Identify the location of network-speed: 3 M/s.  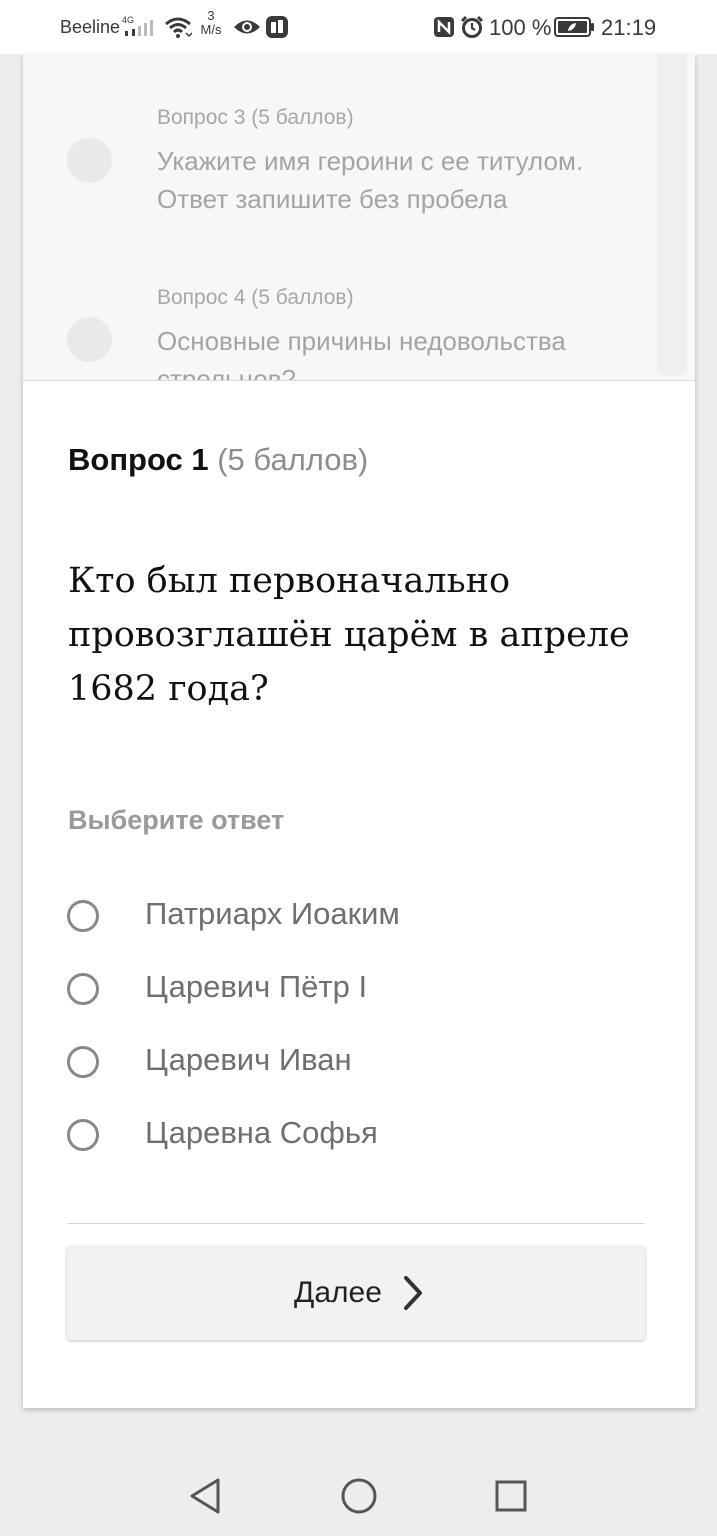
(211, 23).